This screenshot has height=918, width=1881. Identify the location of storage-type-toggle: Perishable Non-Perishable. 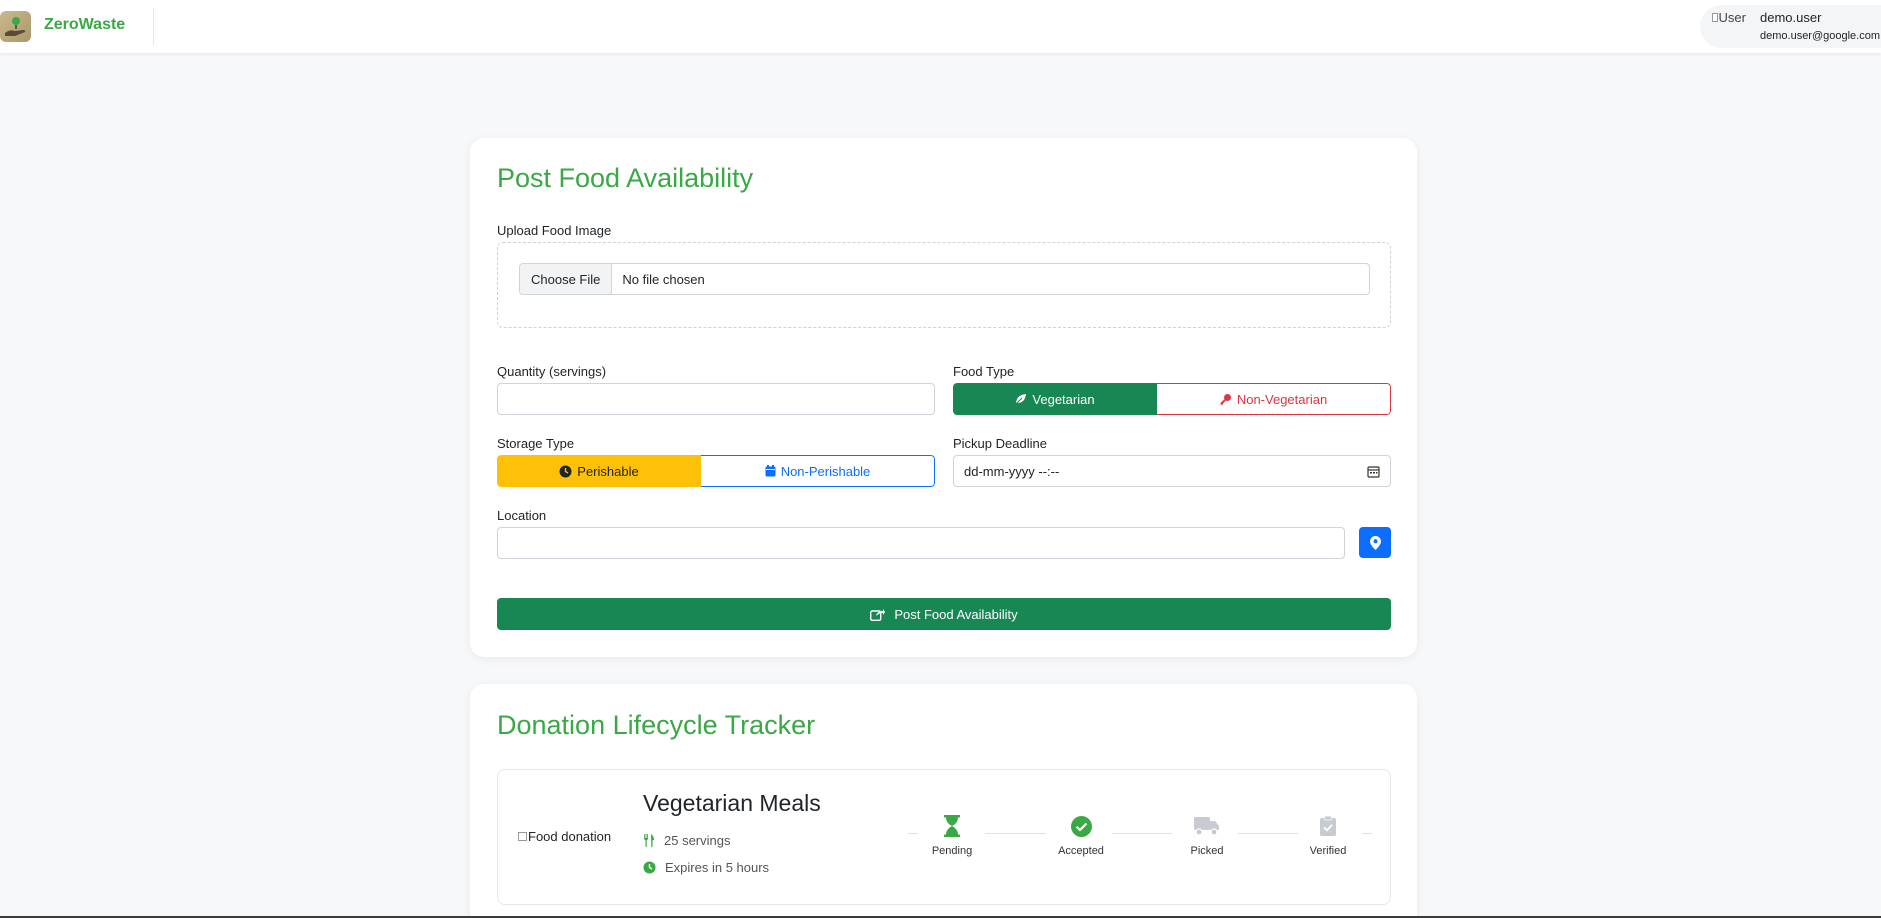
(716, 471).